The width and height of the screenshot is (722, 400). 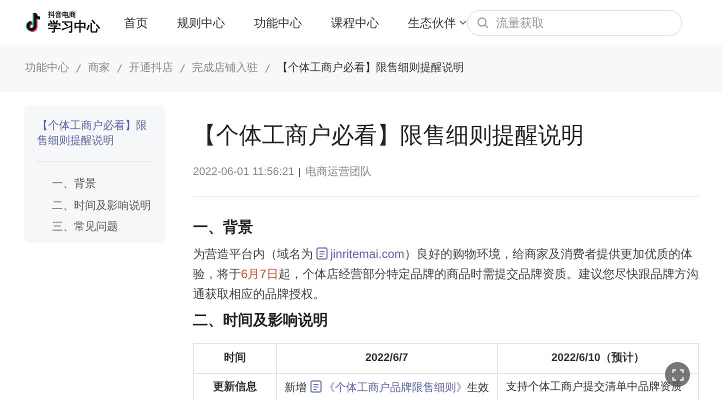 I want to click on toc-title: 【个体工商户必看】限售细则提醒说明, so click(x=94, y=140).